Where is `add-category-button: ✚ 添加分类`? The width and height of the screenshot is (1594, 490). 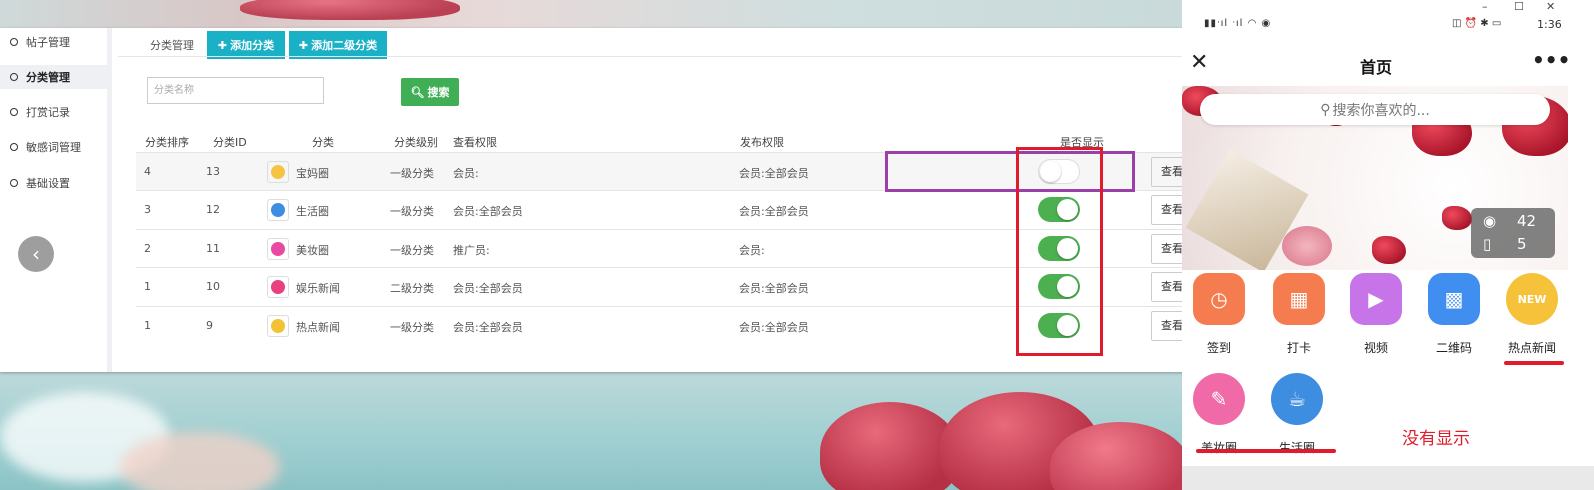
add-category-button: ✚ 添加分类 is located at coordinates (246, 45).